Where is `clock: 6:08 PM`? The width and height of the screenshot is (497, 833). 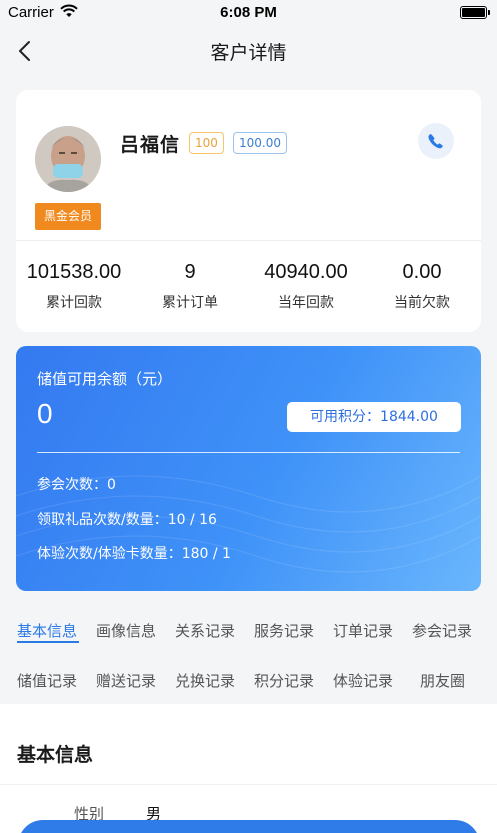 clock: 6:08 PM is located at coordinates (248, 12).